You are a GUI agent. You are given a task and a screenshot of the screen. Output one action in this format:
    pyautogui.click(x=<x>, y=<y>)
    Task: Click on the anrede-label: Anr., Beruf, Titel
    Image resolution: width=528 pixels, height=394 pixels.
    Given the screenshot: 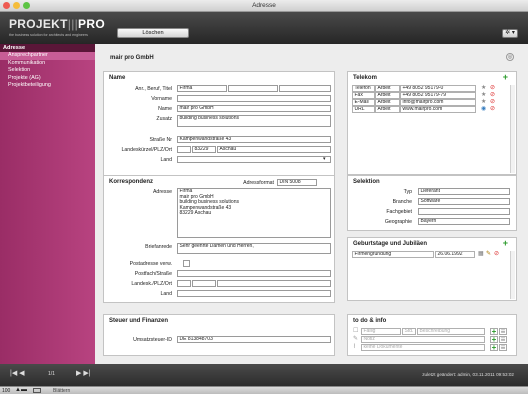 What is the action you would take?
    pyautogui.click(x=153, y=89)
    